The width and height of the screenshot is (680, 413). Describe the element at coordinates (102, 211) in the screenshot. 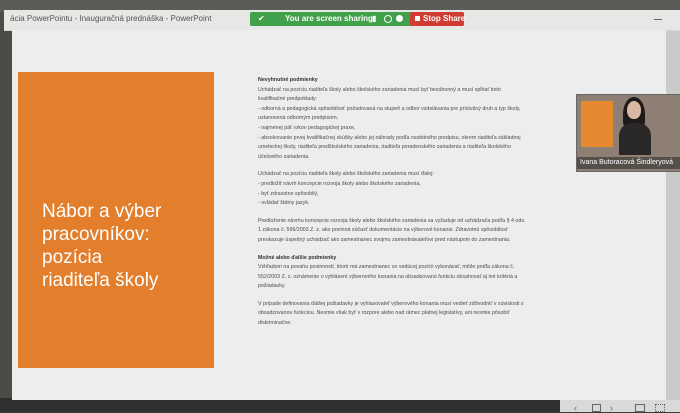

I see `slide-title-line: Nábor a výber` at that location.